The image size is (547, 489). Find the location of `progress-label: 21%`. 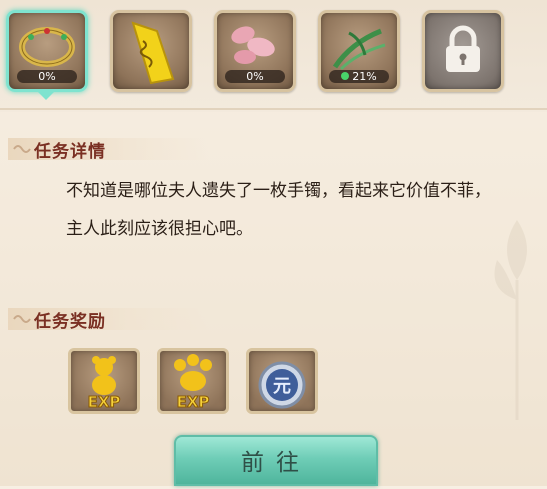

progress-label: 21% is located at coordinates (359, 76).